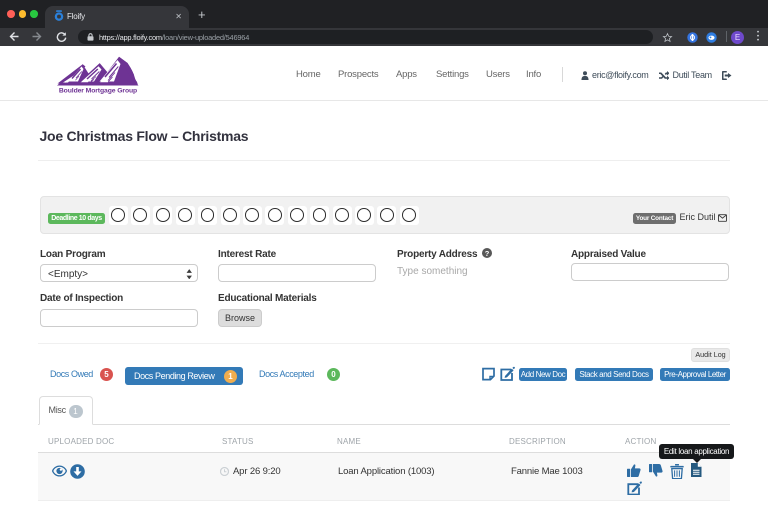  Describe the element at coordinates (98, 91) in the screenshot. I see `svg-text: Boulder Mortgage Group` at that location.